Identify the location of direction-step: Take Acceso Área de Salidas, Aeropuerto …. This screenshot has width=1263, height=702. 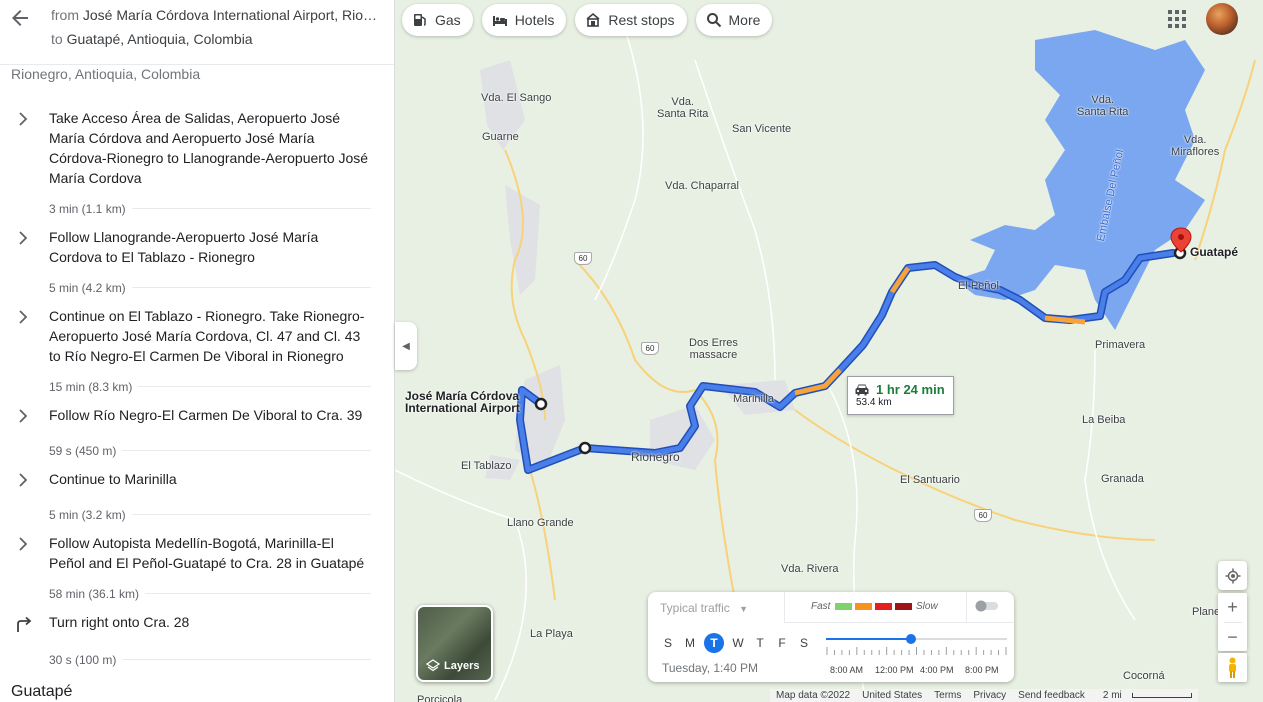
(197, 148).